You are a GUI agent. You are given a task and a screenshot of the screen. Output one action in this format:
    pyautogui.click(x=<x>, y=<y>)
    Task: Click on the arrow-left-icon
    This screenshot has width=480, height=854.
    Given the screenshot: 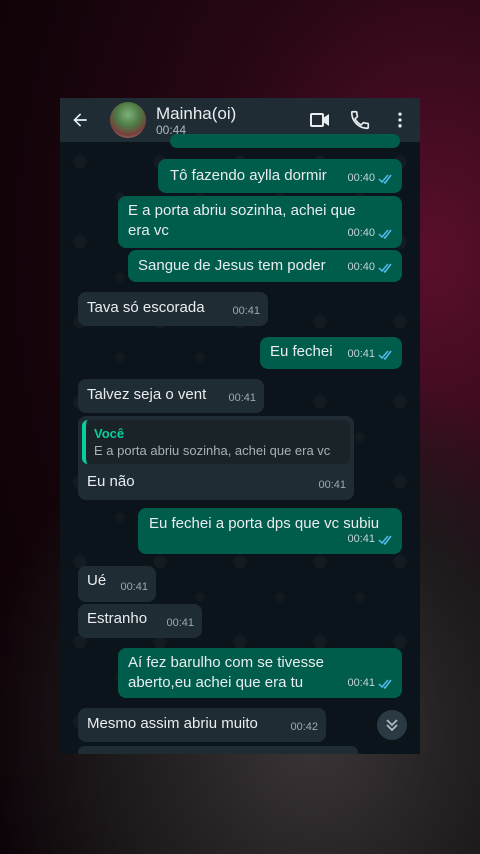 What is the action you would take?
    pyautogui.click(x=80, y=120)
    